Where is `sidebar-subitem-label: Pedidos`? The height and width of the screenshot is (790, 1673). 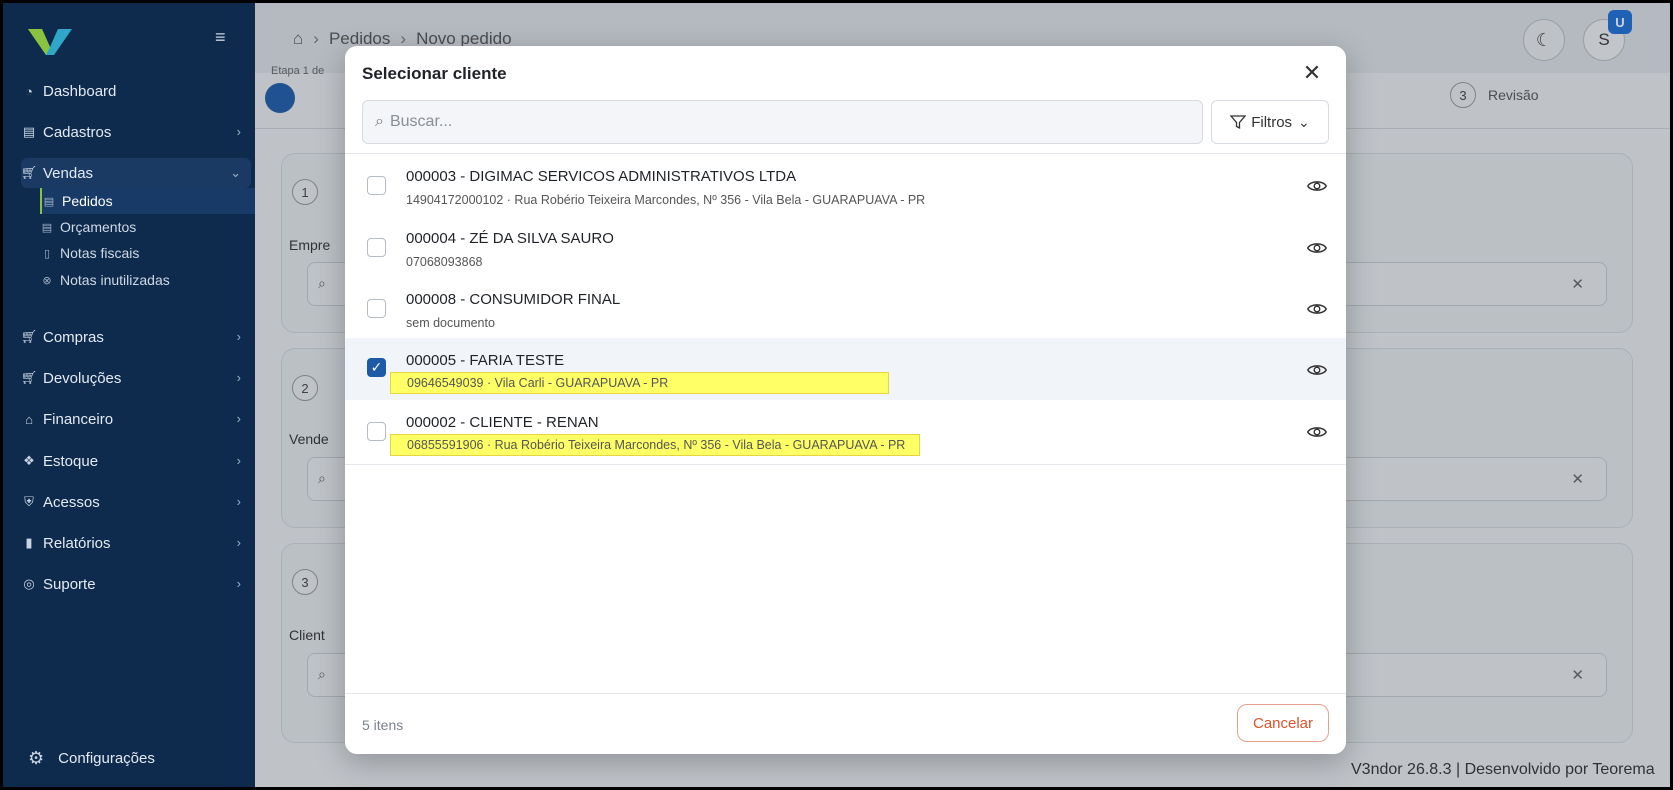
sidebar-subitem-label: Pedidos is located at coordinates (87, 201).